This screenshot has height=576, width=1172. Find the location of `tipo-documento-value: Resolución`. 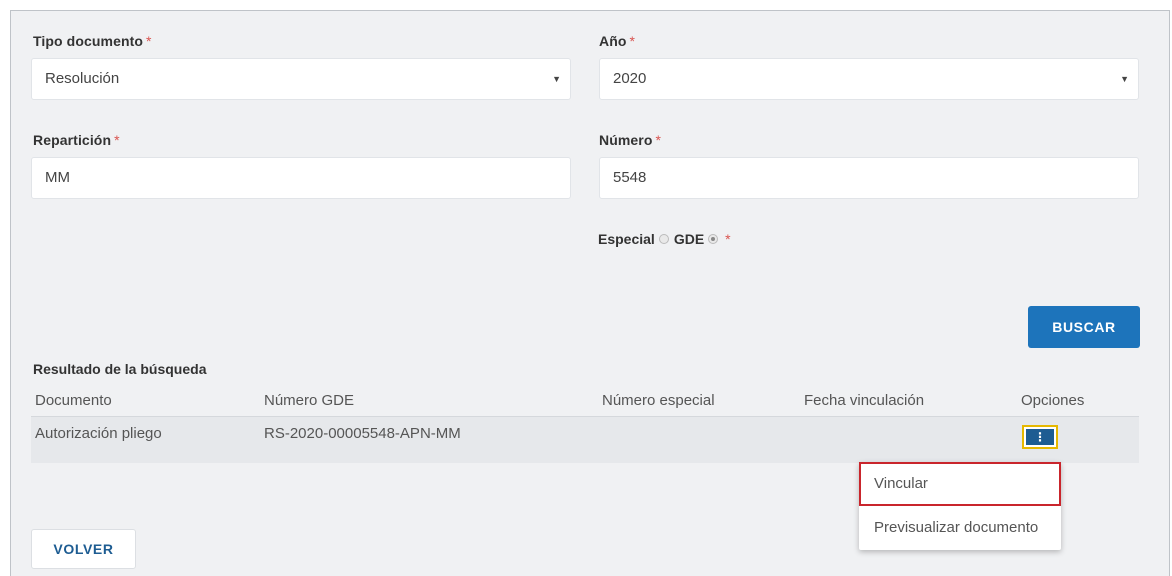

tipo-documento-value: Resolución is located at coordinates (82, 78).